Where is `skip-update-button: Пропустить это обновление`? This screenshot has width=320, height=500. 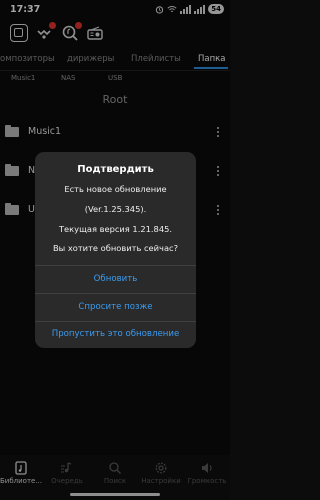
skip-update-button: Пропустить это обновление is located at coordinates (115, 334).